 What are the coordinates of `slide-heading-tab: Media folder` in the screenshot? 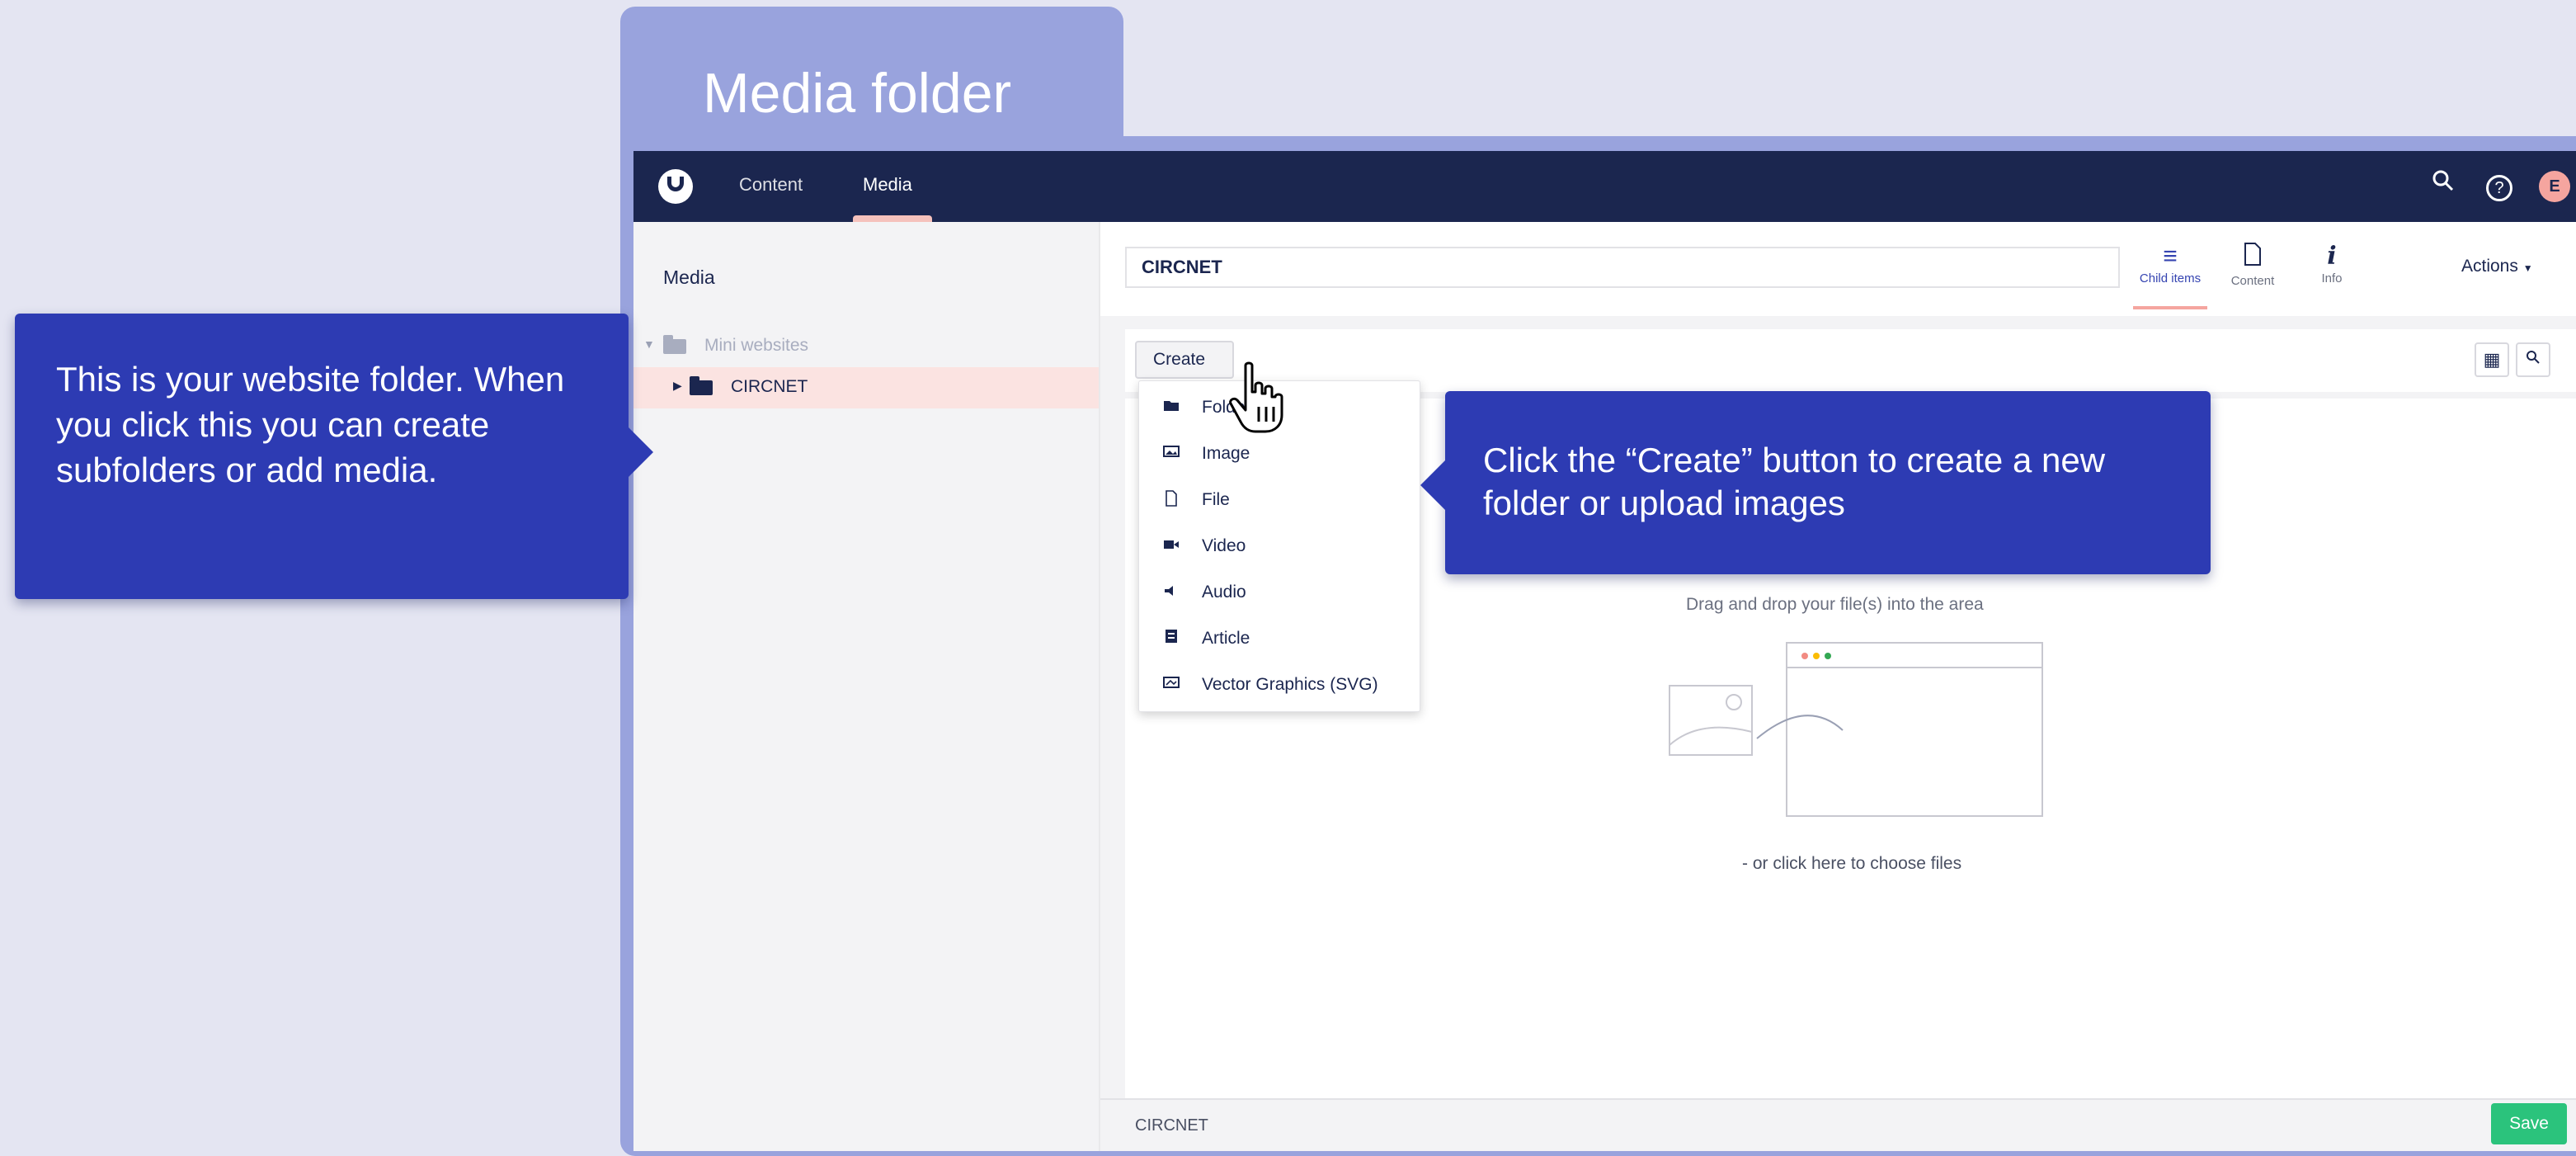 It's located at (871, 81).